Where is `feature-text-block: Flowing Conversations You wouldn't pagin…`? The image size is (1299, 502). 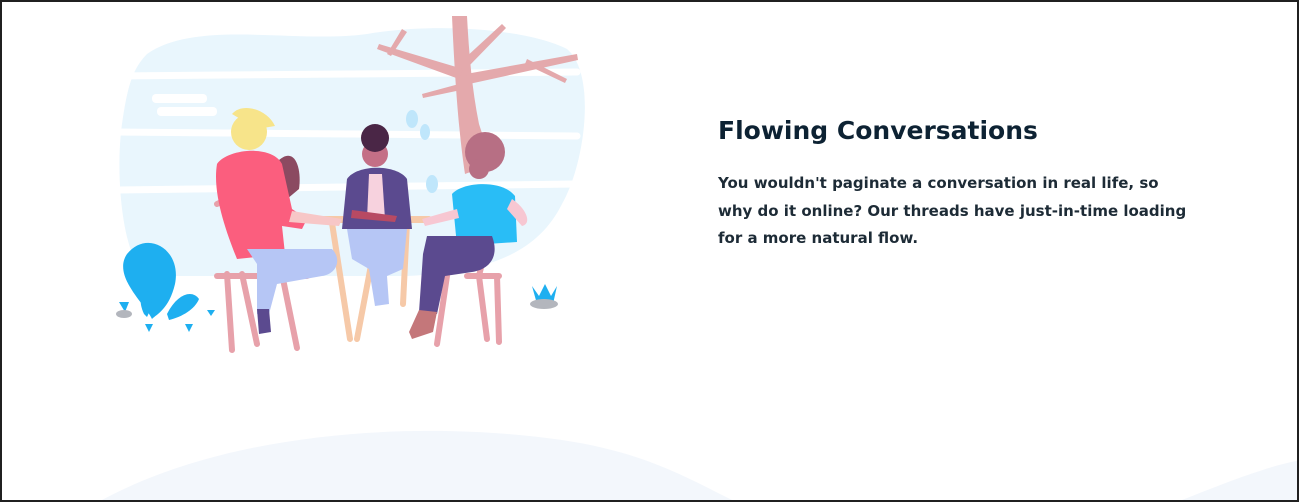
feature-text-block: Flowing Conversations You wouldn't pagin… is located at coordinates (958, 183).